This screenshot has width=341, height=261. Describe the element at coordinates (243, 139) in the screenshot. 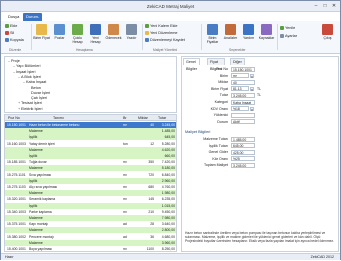

I see `cost-field-input: 1.485,00` at that location.